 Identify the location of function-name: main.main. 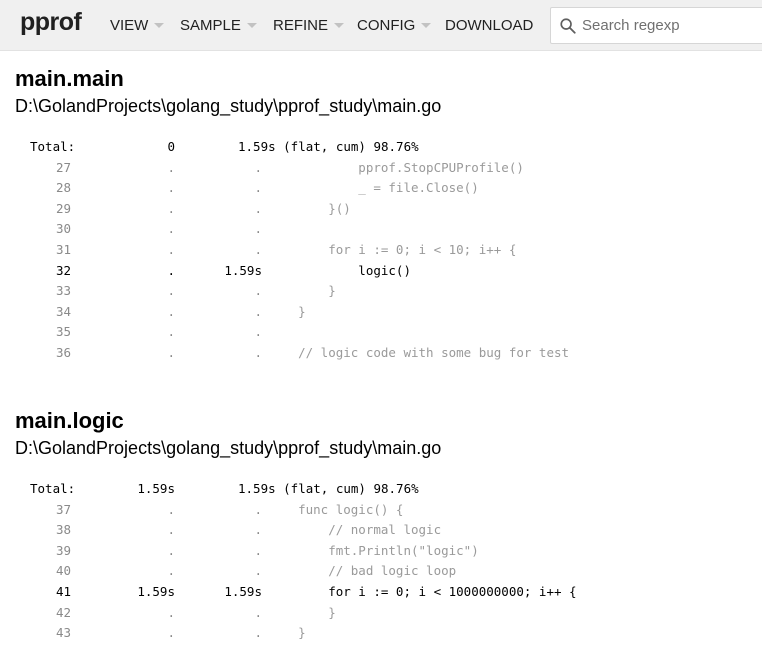
(69, 78).